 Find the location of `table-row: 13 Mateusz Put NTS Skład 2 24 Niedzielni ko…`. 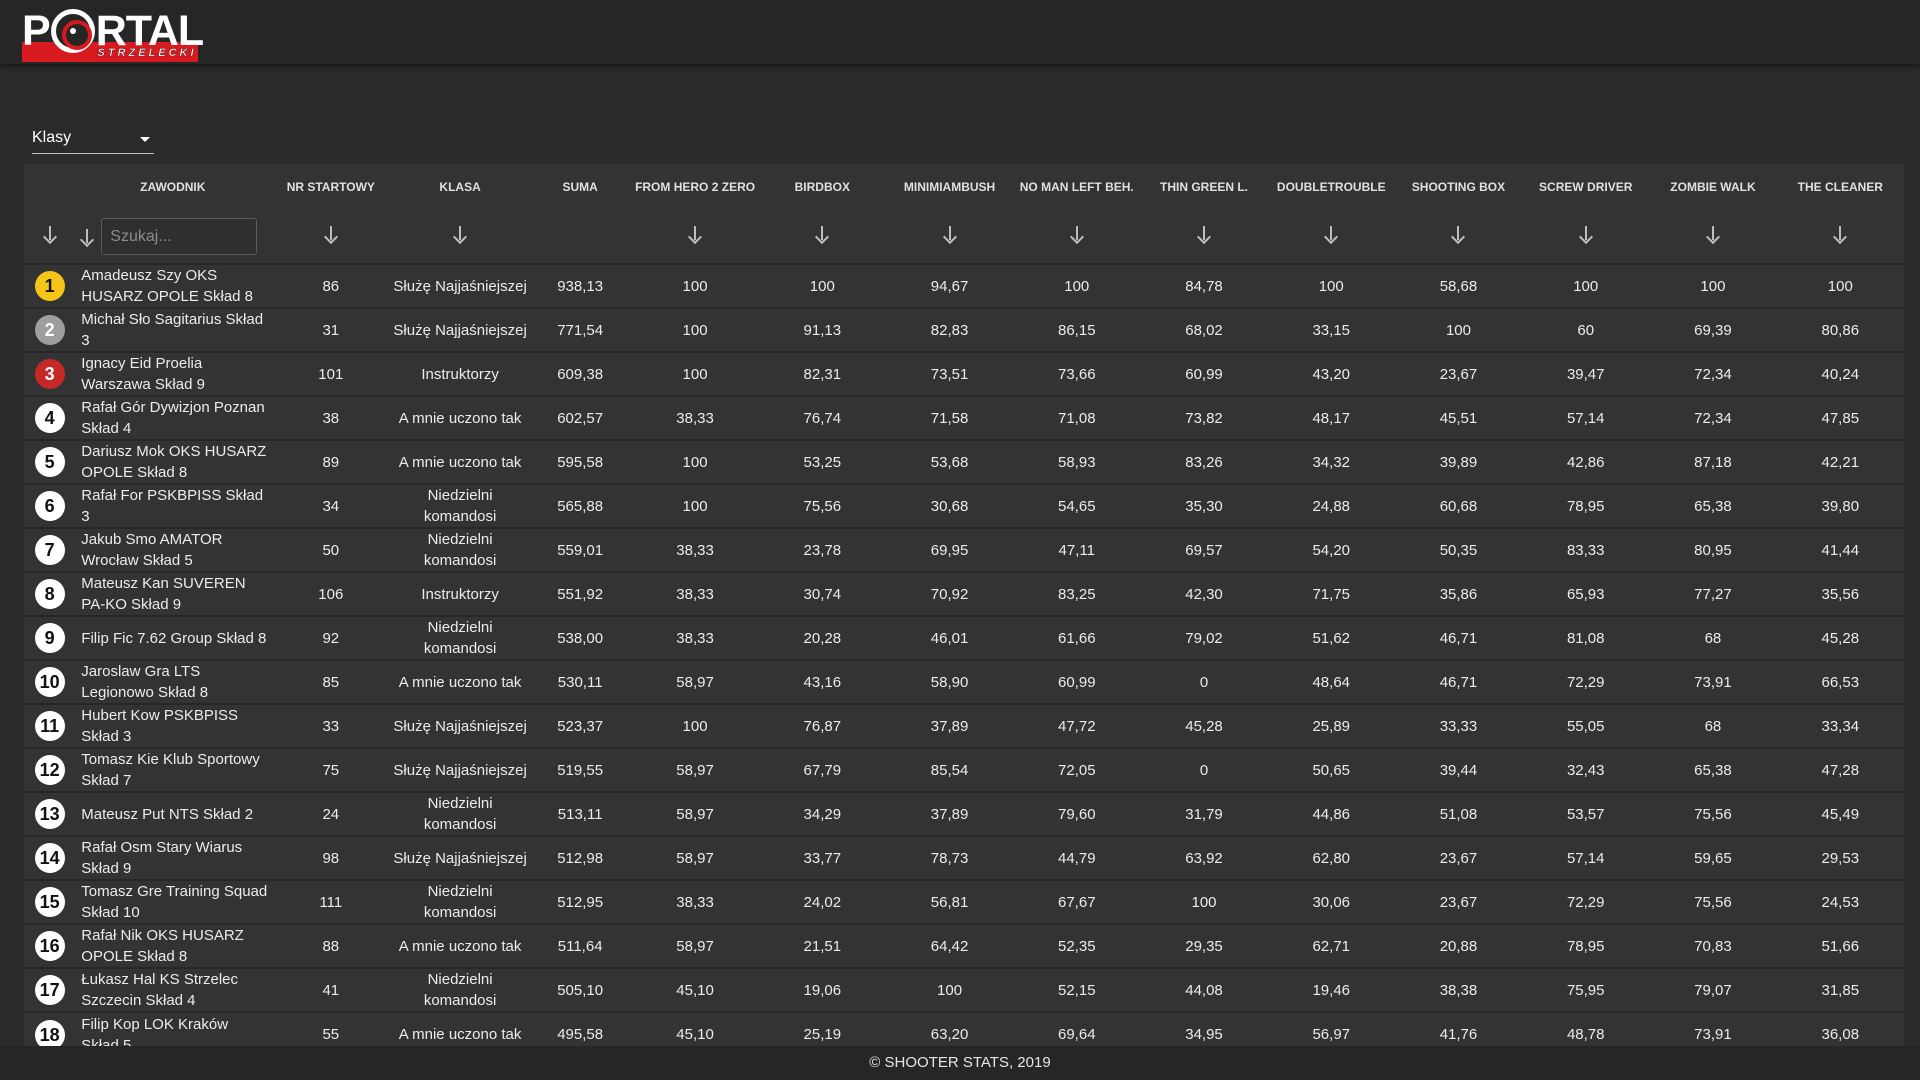

table-row: 13 Mateusz Put NTS Skład 2 24 Niedzielni ko… is located at coordinates (964, 813).